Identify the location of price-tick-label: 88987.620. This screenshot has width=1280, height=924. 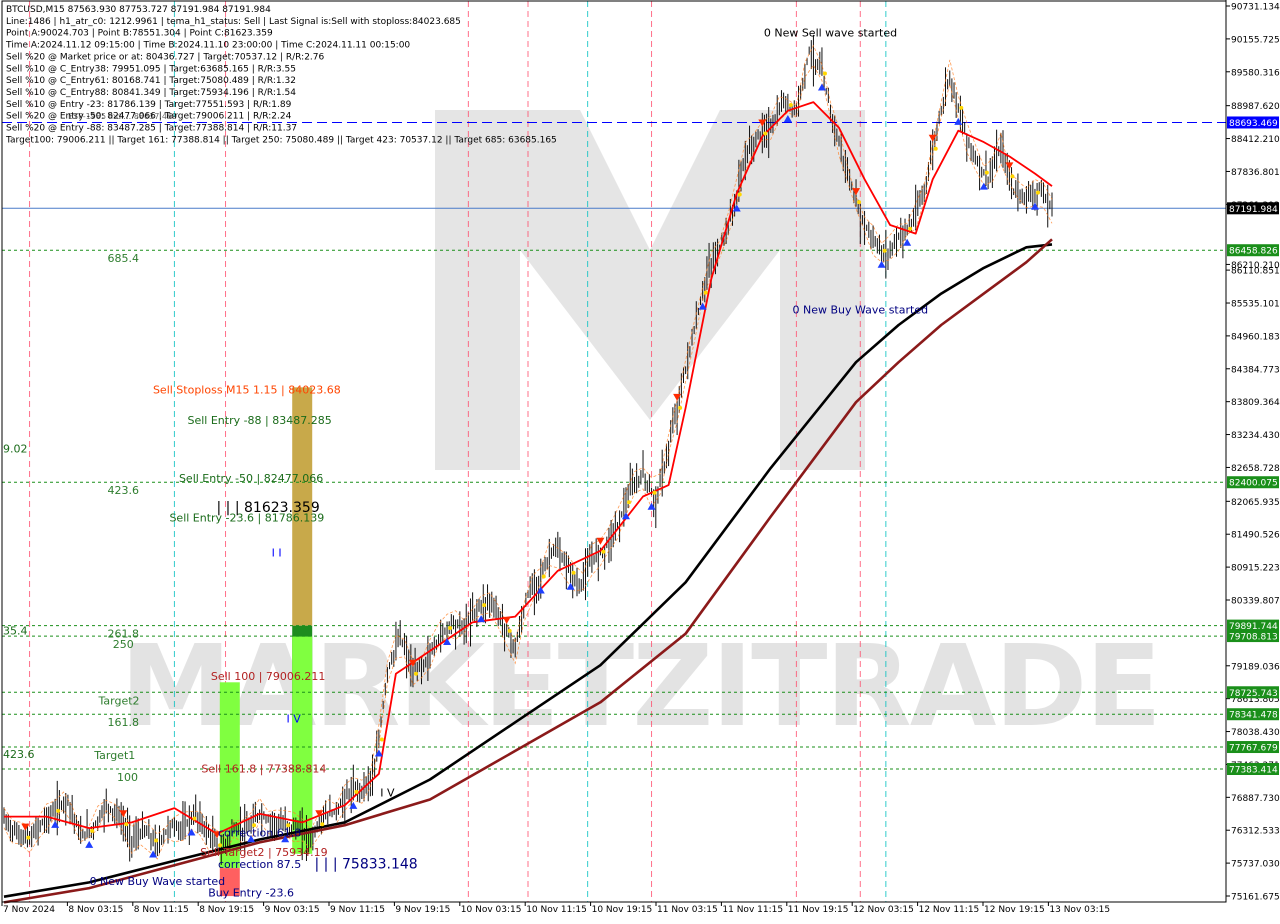
(1255, 107).